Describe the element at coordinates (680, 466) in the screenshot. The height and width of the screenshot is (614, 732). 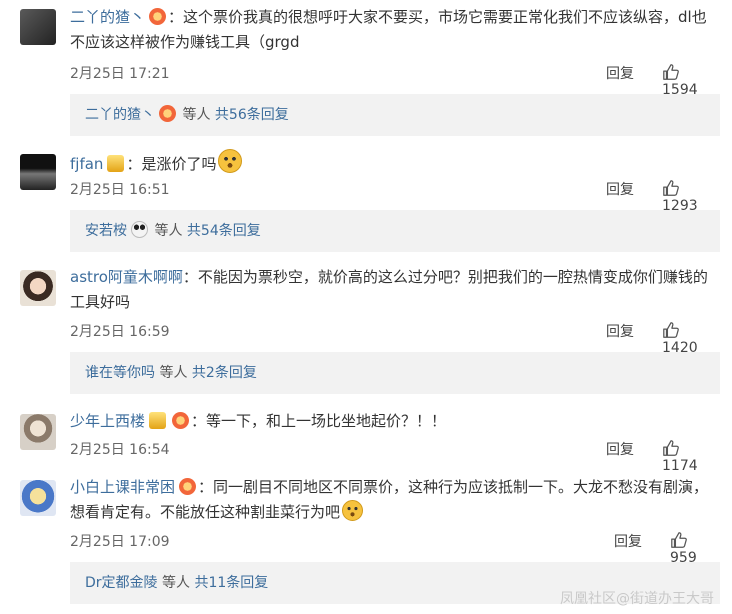
I see `like-count: 1174` at that location.